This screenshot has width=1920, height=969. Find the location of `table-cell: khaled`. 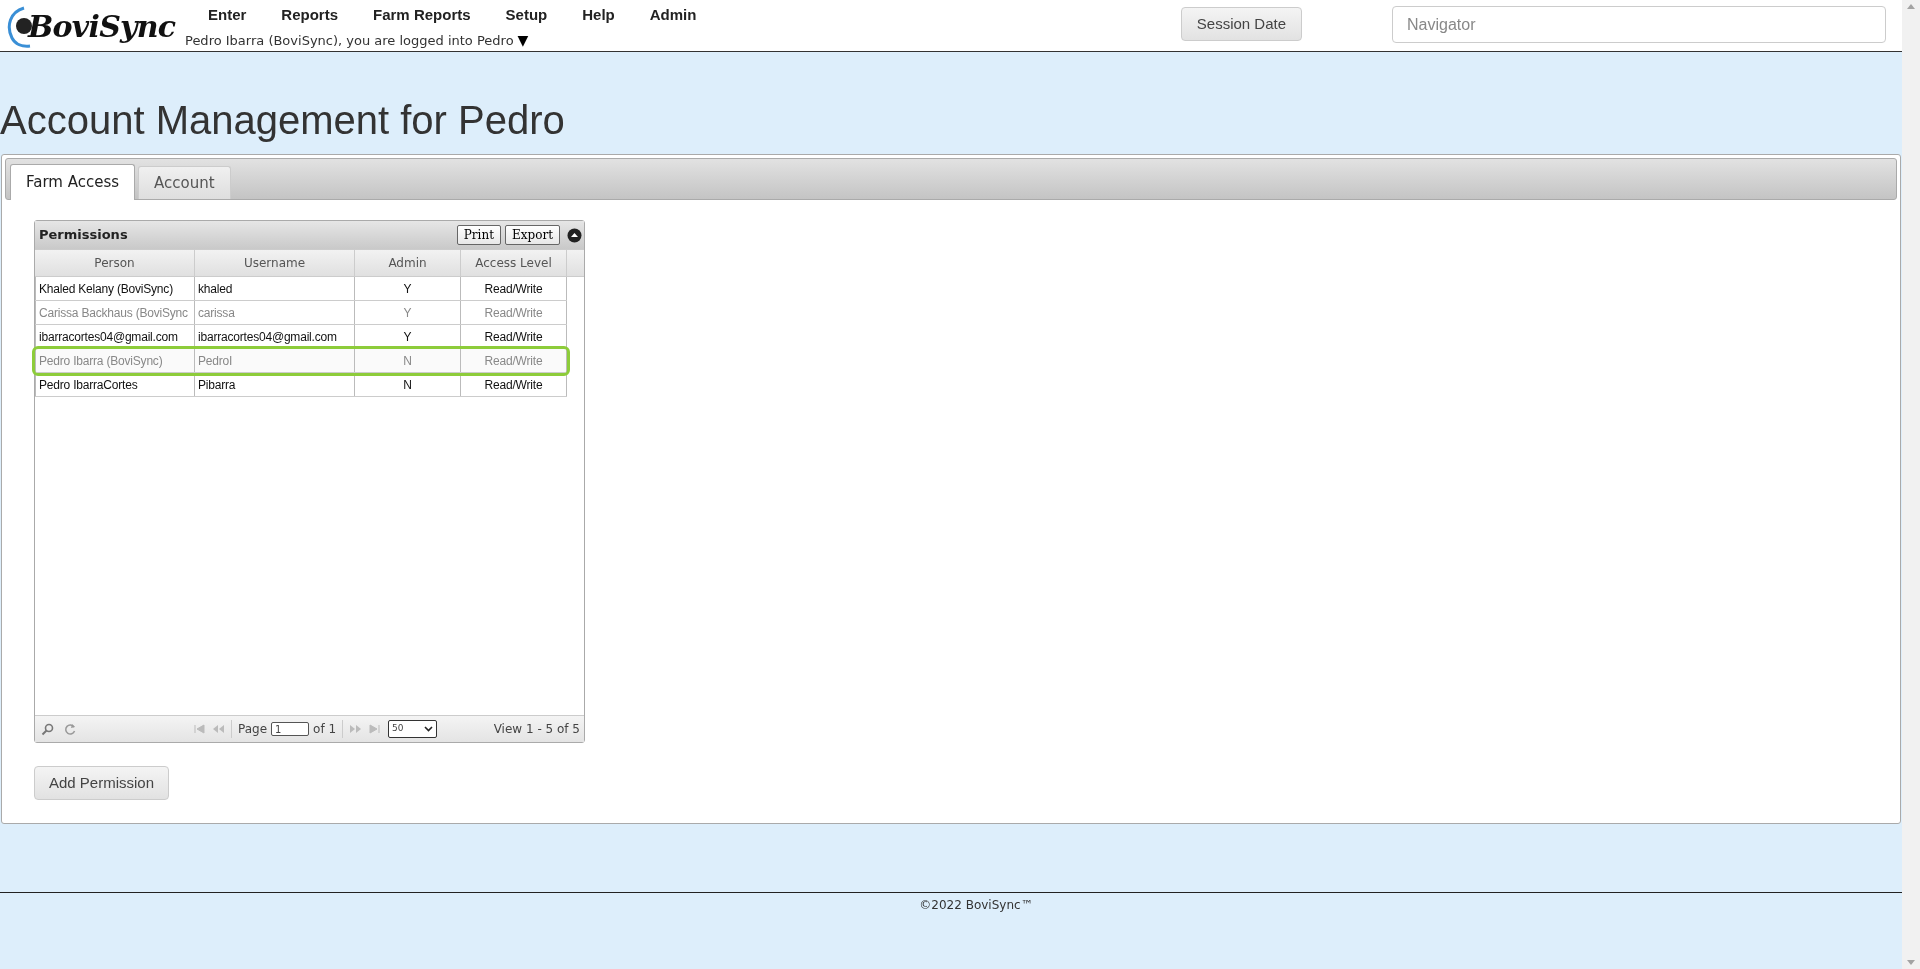

table-cell: khaled is located at coordinates (275, 288).